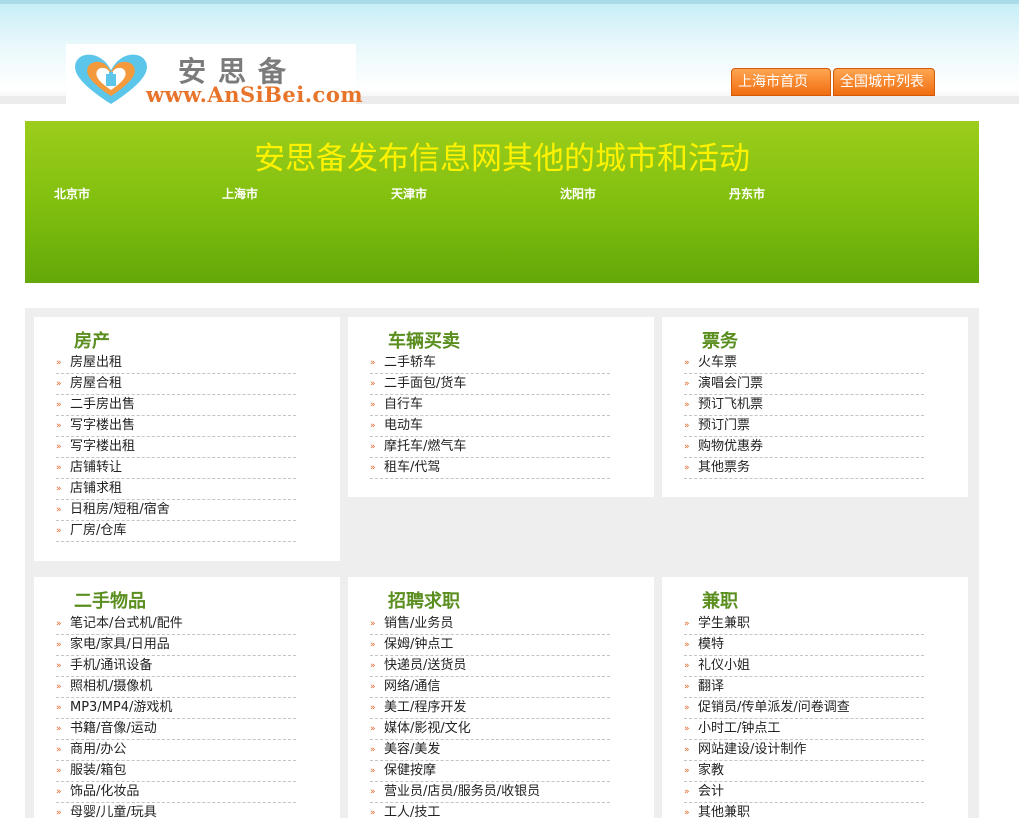 The image size is (1019, 818). Describe the element at coordinates (804, 810) in the screenshot. I see `list-item: » 其他兼职` at that location.